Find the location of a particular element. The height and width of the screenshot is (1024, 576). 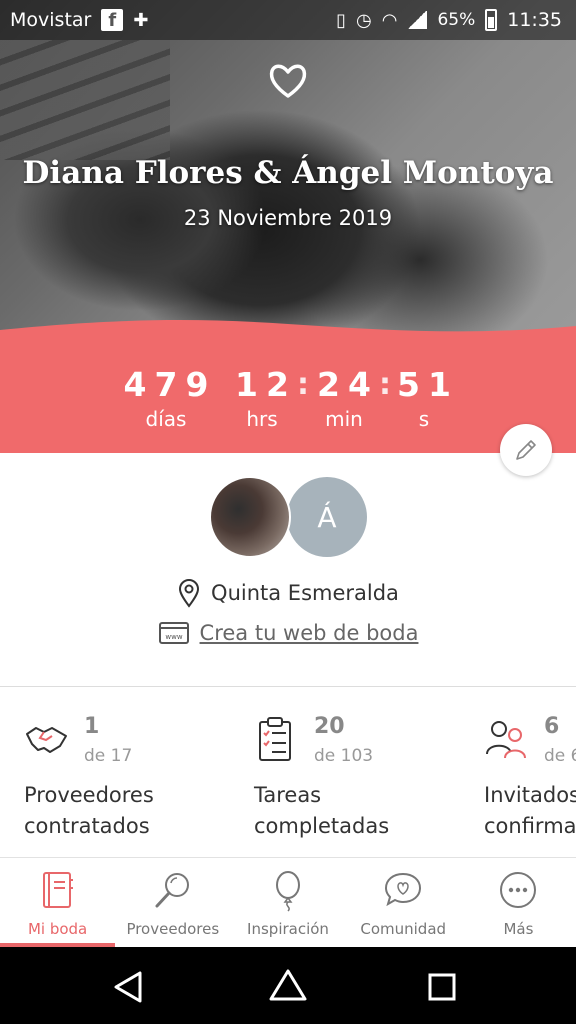

home-icon is located at coordinates (288, 985).